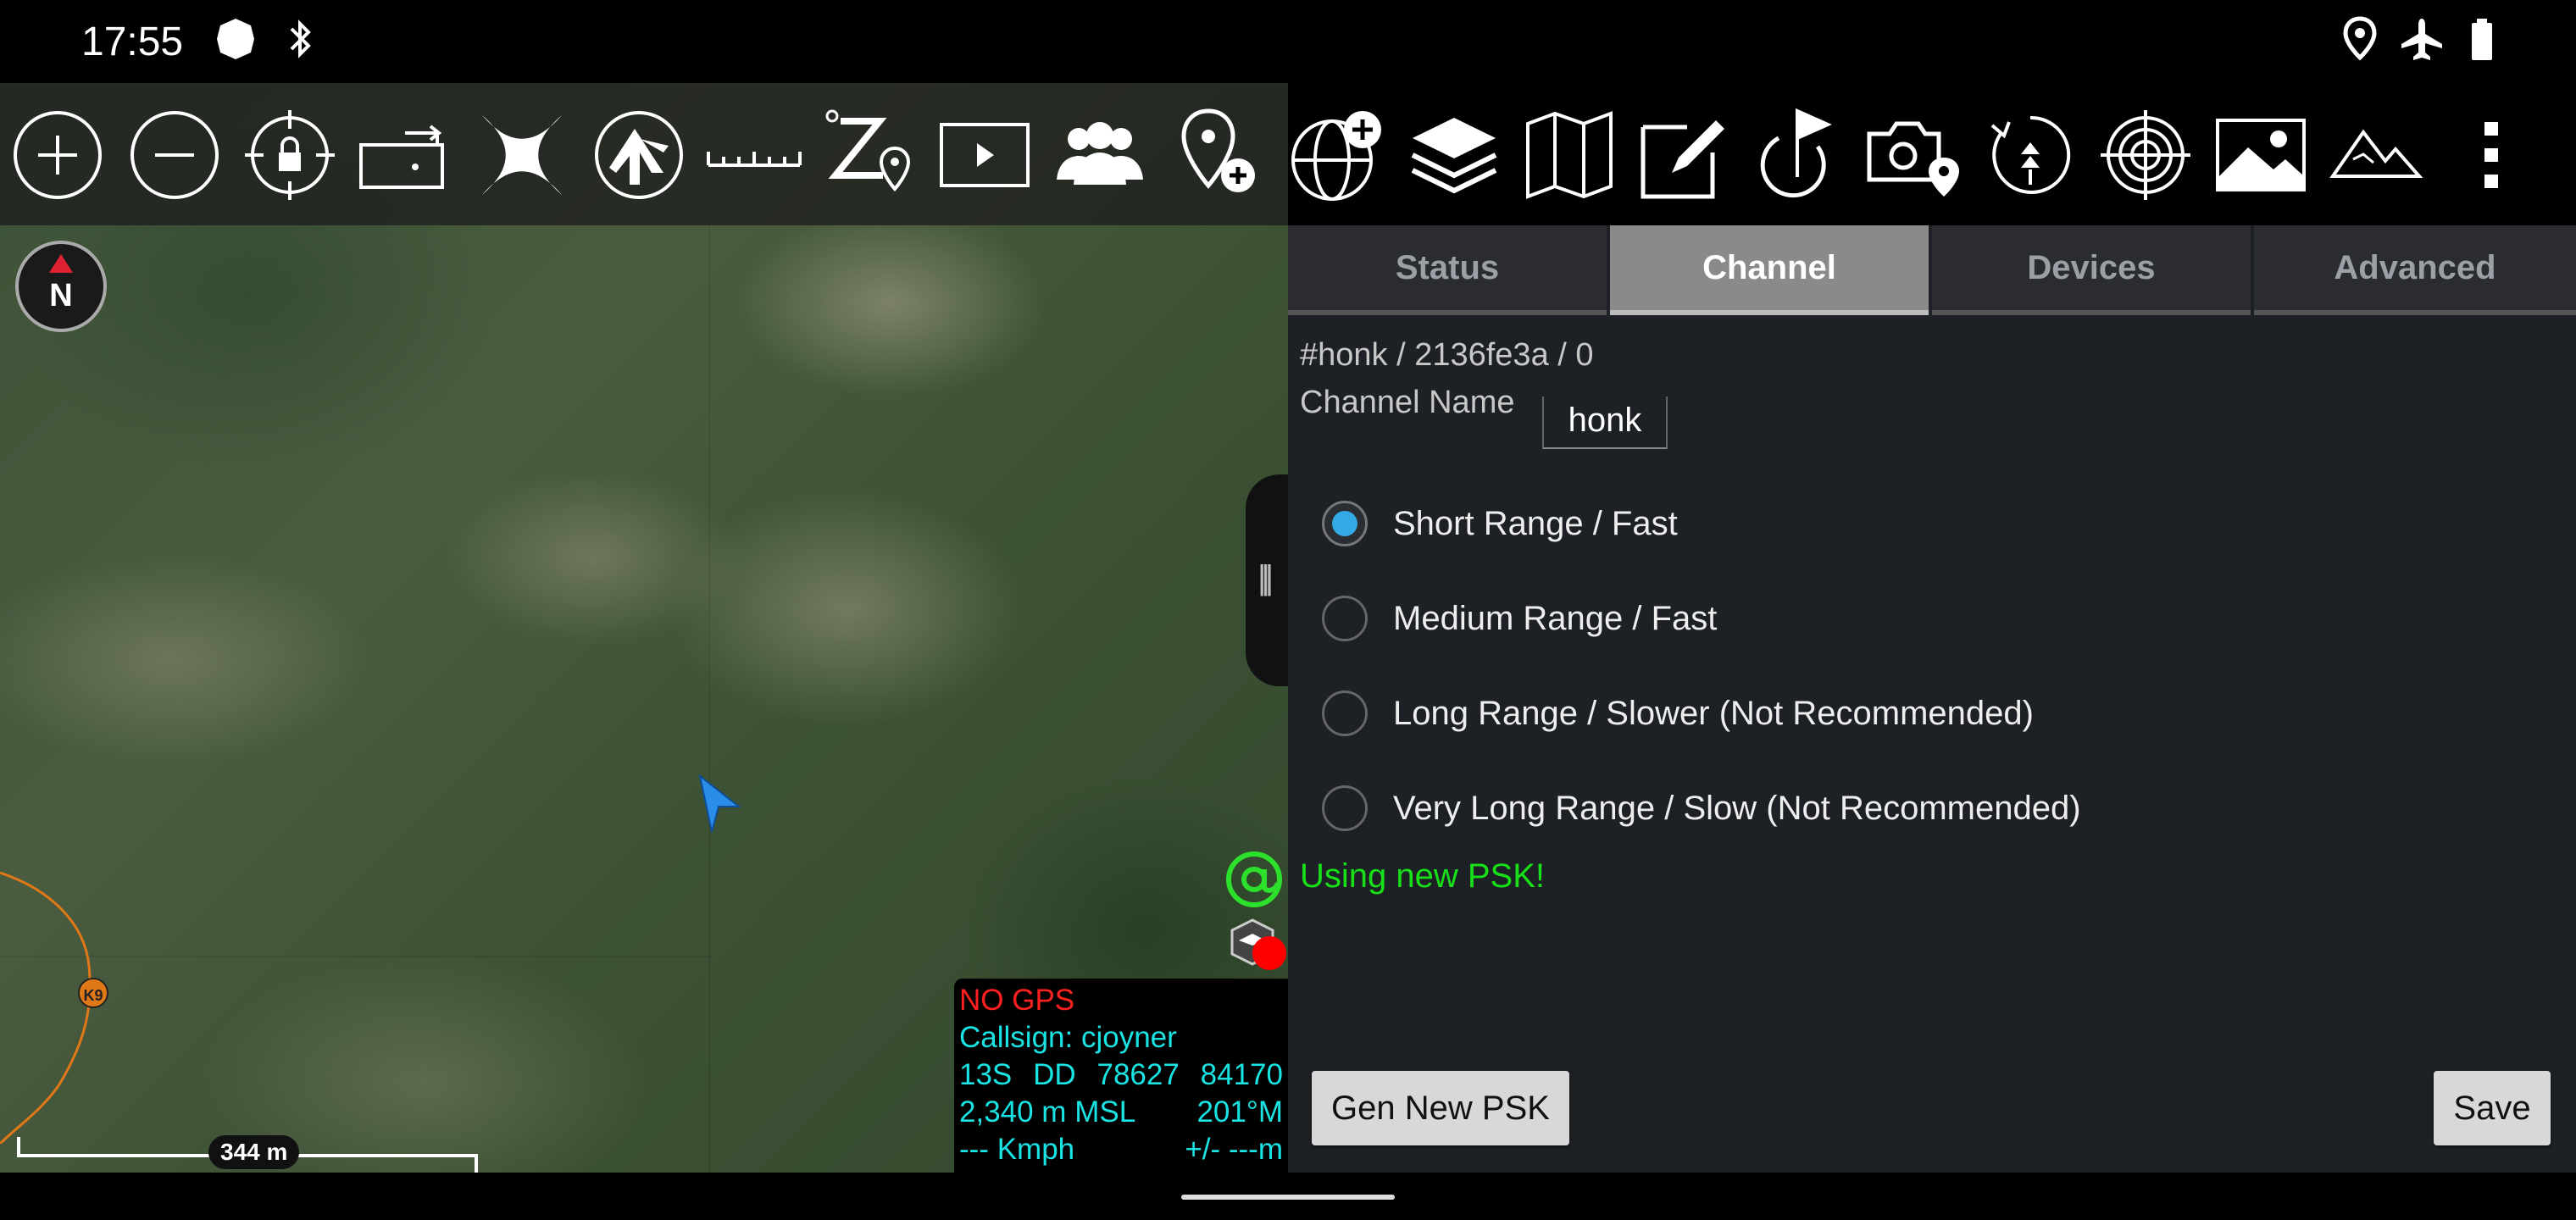 The image size is (2576, 1220). I want to click on video-player-button, so click(984, 155).